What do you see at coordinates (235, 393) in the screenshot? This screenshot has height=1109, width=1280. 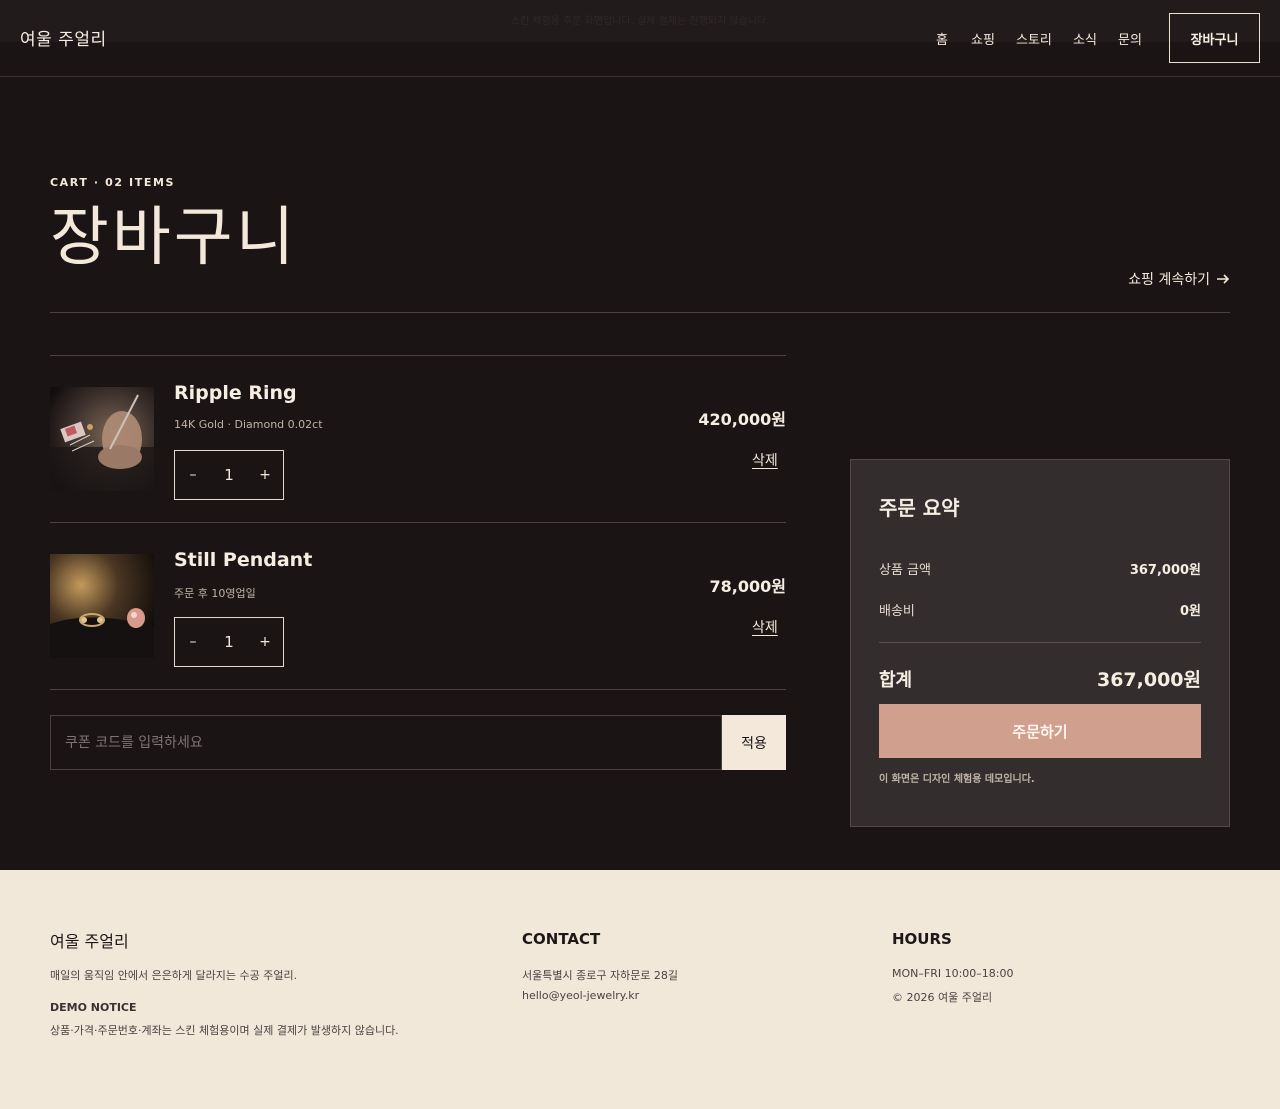 I see `product-name: Ripple Ring` at bounding box center [235, 393].